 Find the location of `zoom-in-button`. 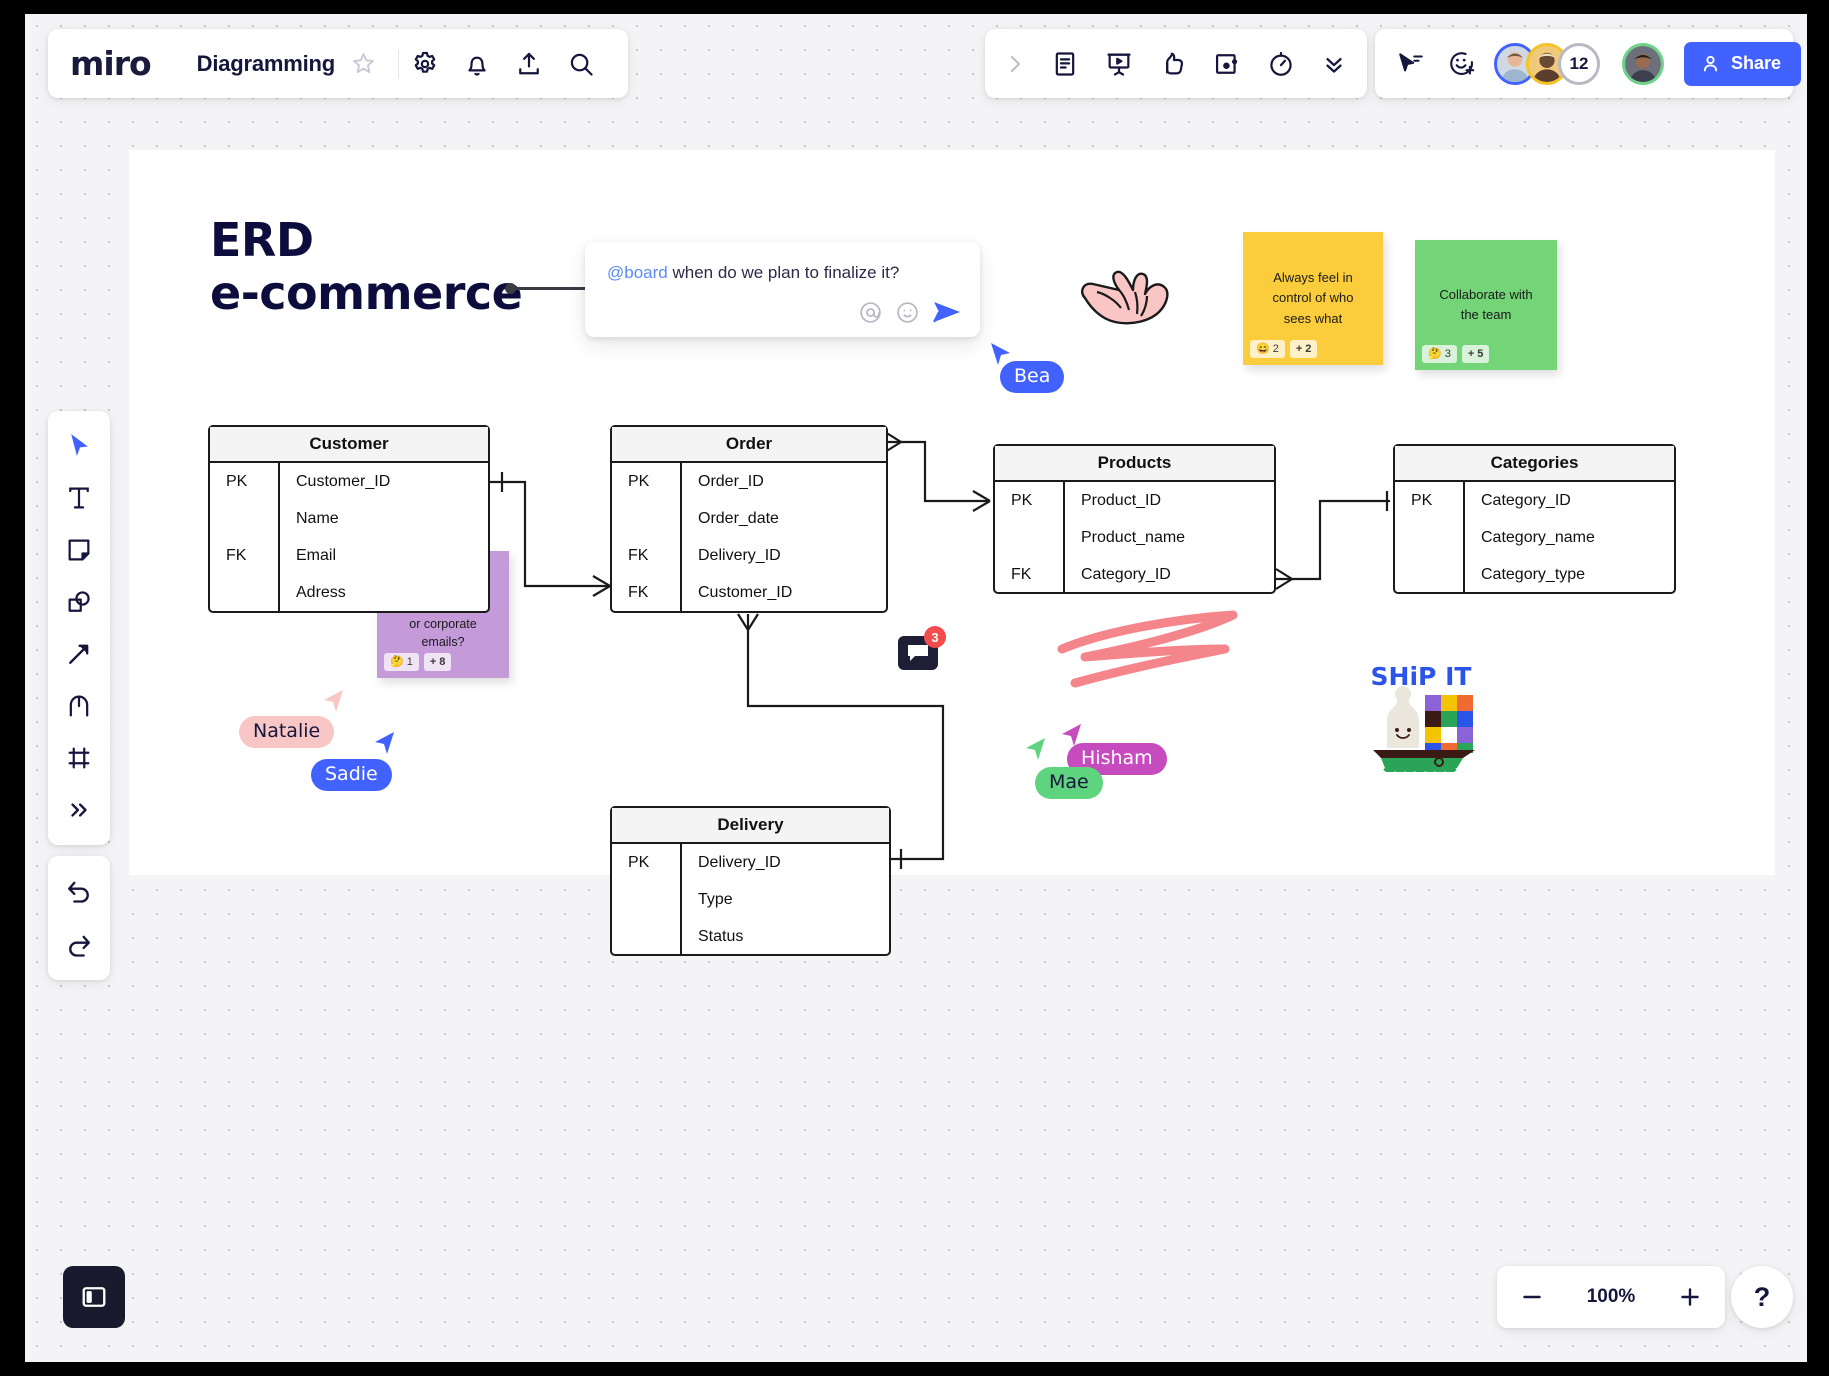

zoom-in-button is located at coordinates (1690, 1297).